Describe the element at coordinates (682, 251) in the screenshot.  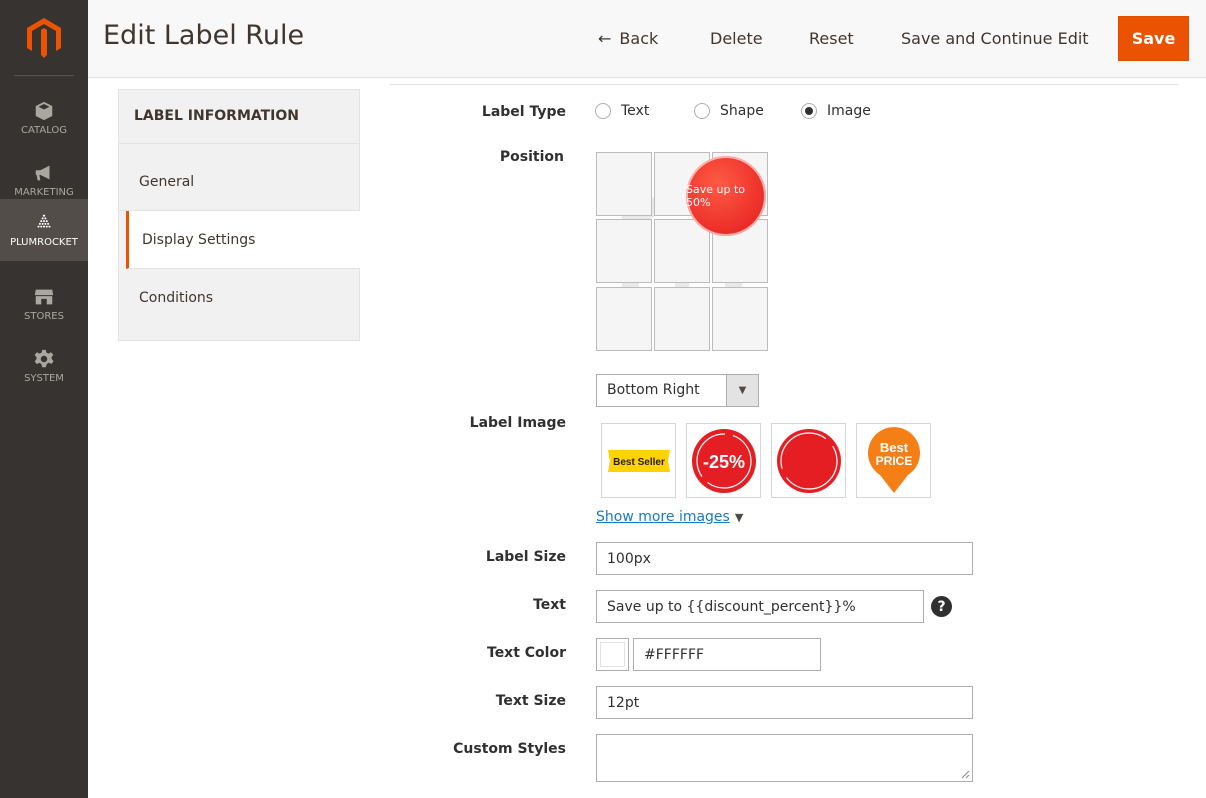
I see `position-cell-middle-center` at that location.